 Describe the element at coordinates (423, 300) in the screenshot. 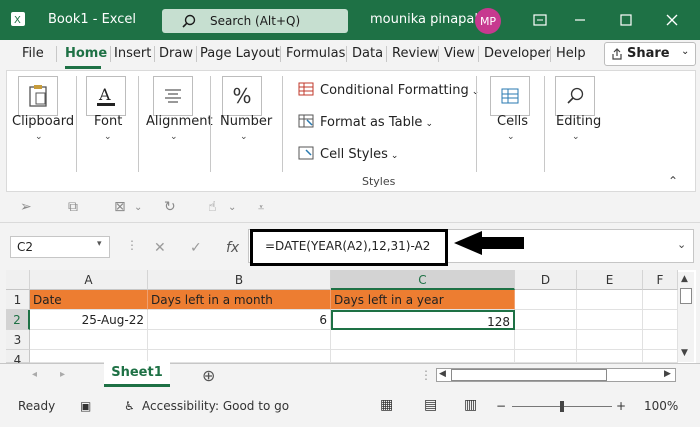

I see `cell-c1: Days left in a year` at that location.